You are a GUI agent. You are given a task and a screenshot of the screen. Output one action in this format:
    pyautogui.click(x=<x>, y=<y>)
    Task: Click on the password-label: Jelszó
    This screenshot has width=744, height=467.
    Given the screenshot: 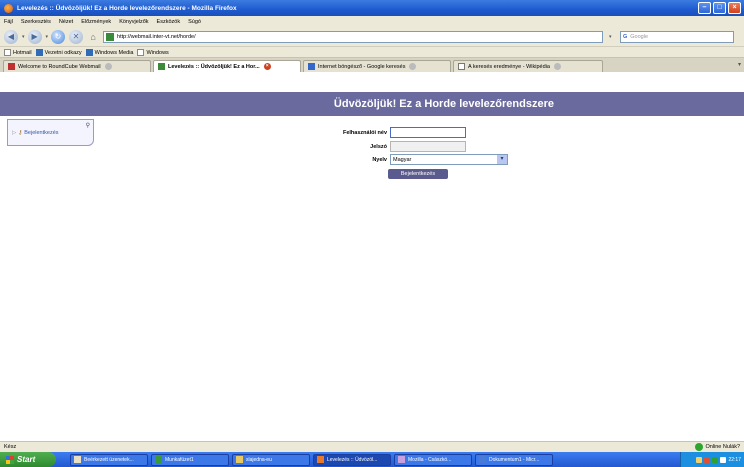 What is the action you would take?
    pyautogui.click(x=378, y=146)
    